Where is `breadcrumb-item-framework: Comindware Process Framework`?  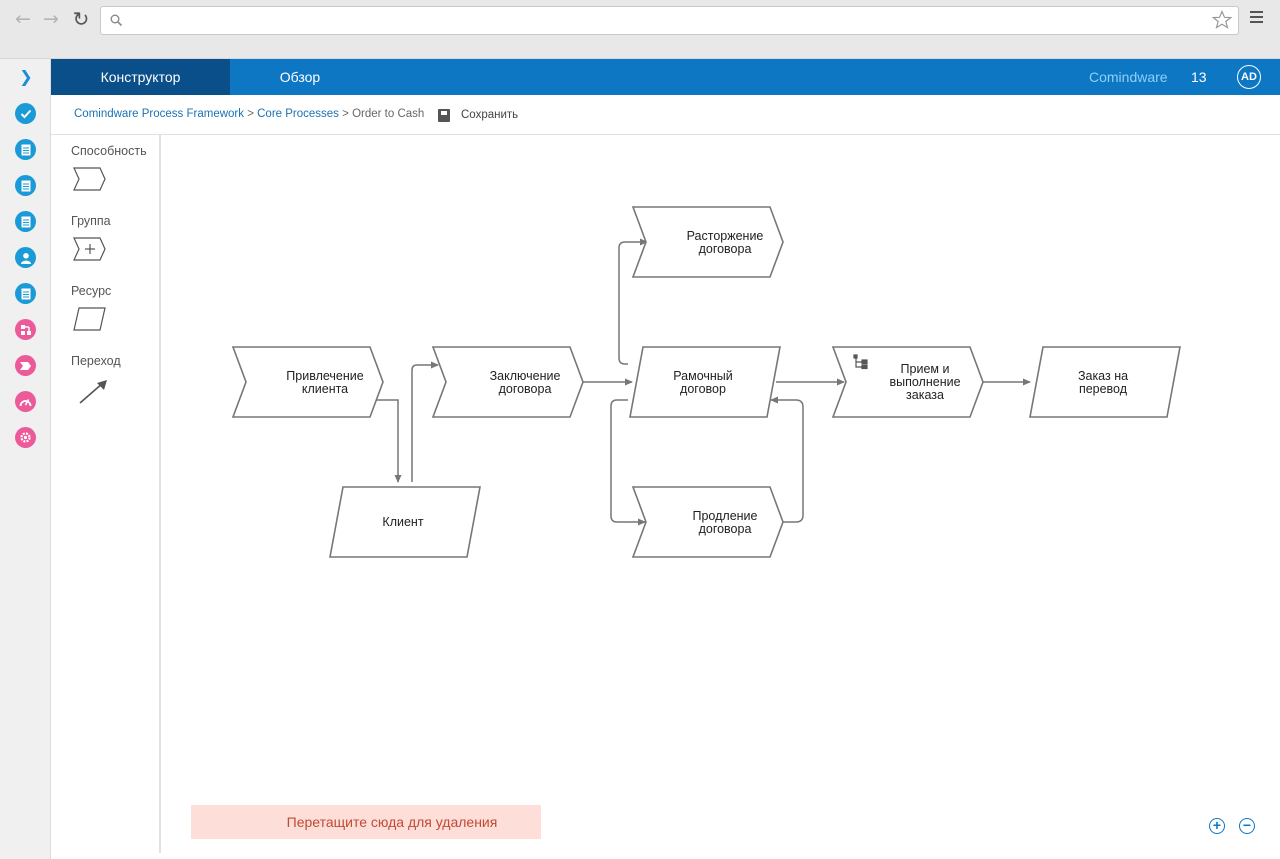
breadcrumb-item-framework: Comindware Process Framework is located at coordinates (159, 114).